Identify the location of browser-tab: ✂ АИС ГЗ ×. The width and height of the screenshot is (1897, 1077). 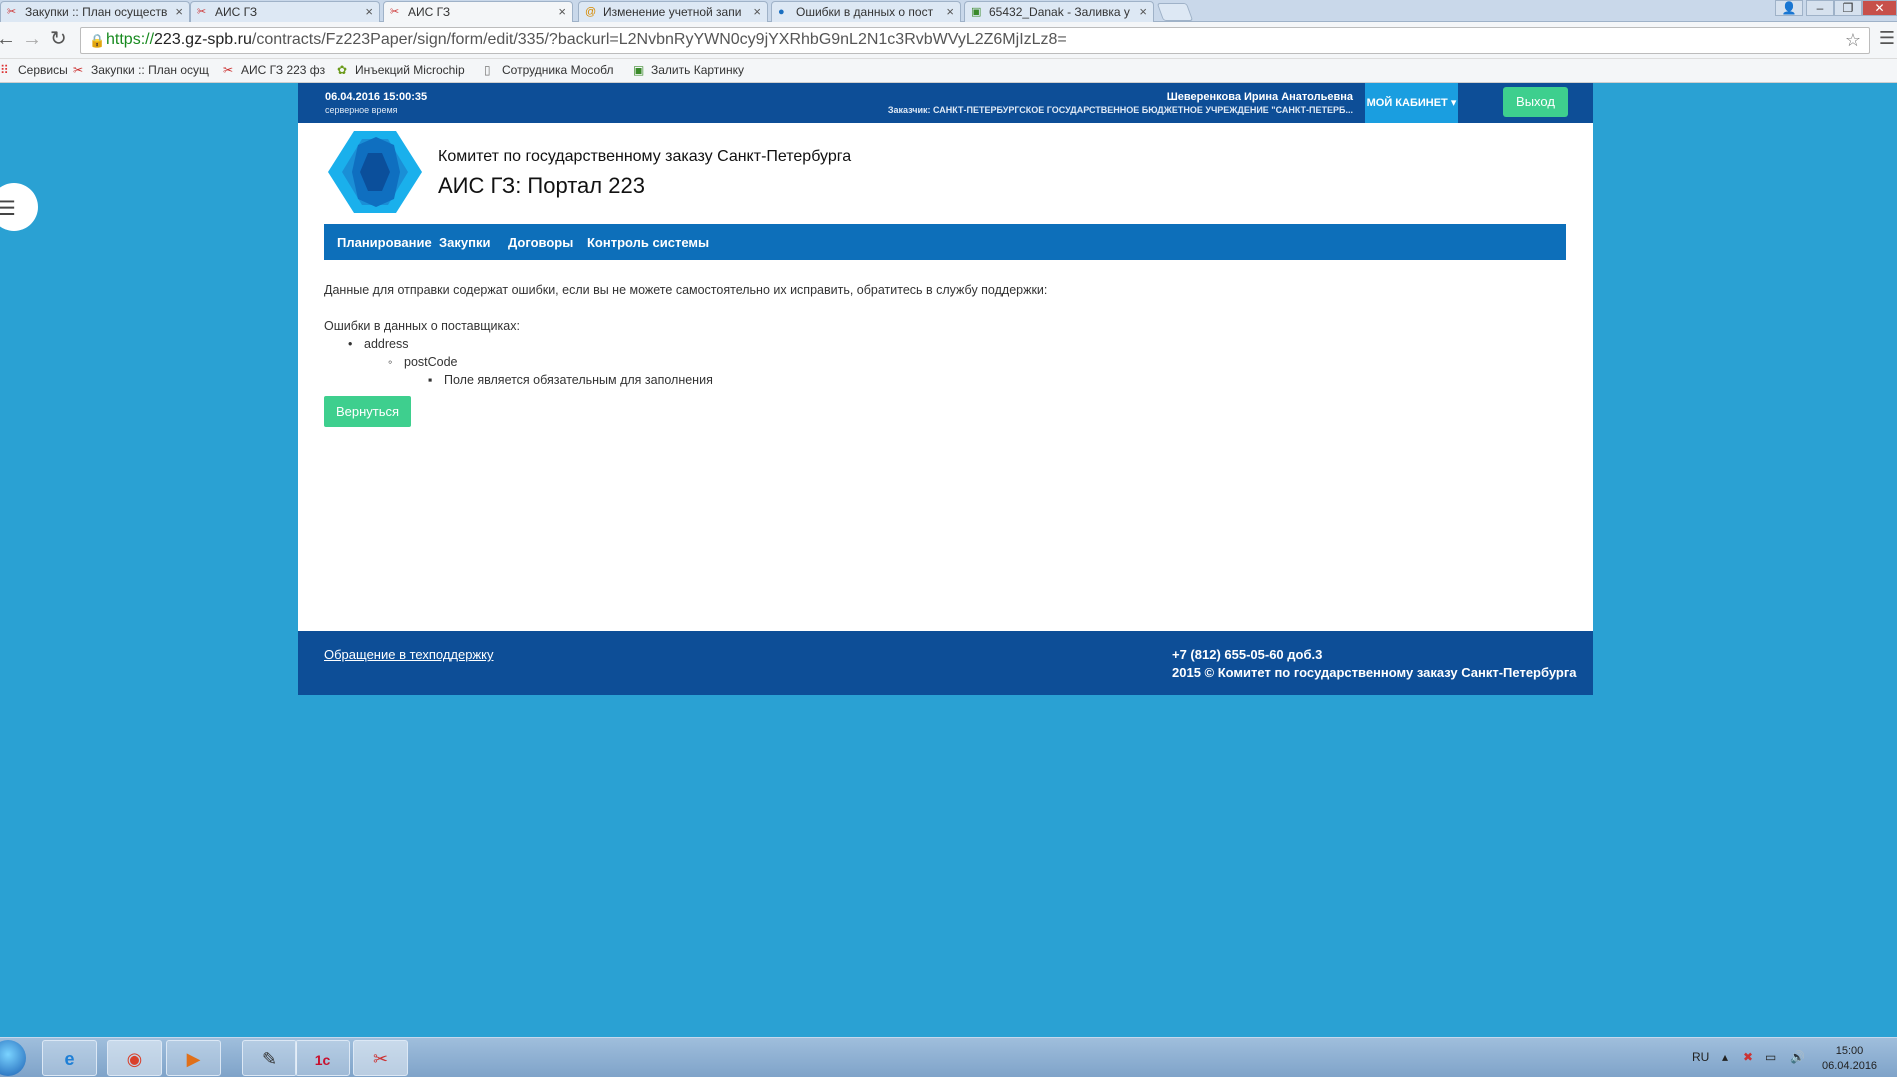
(285, 11).